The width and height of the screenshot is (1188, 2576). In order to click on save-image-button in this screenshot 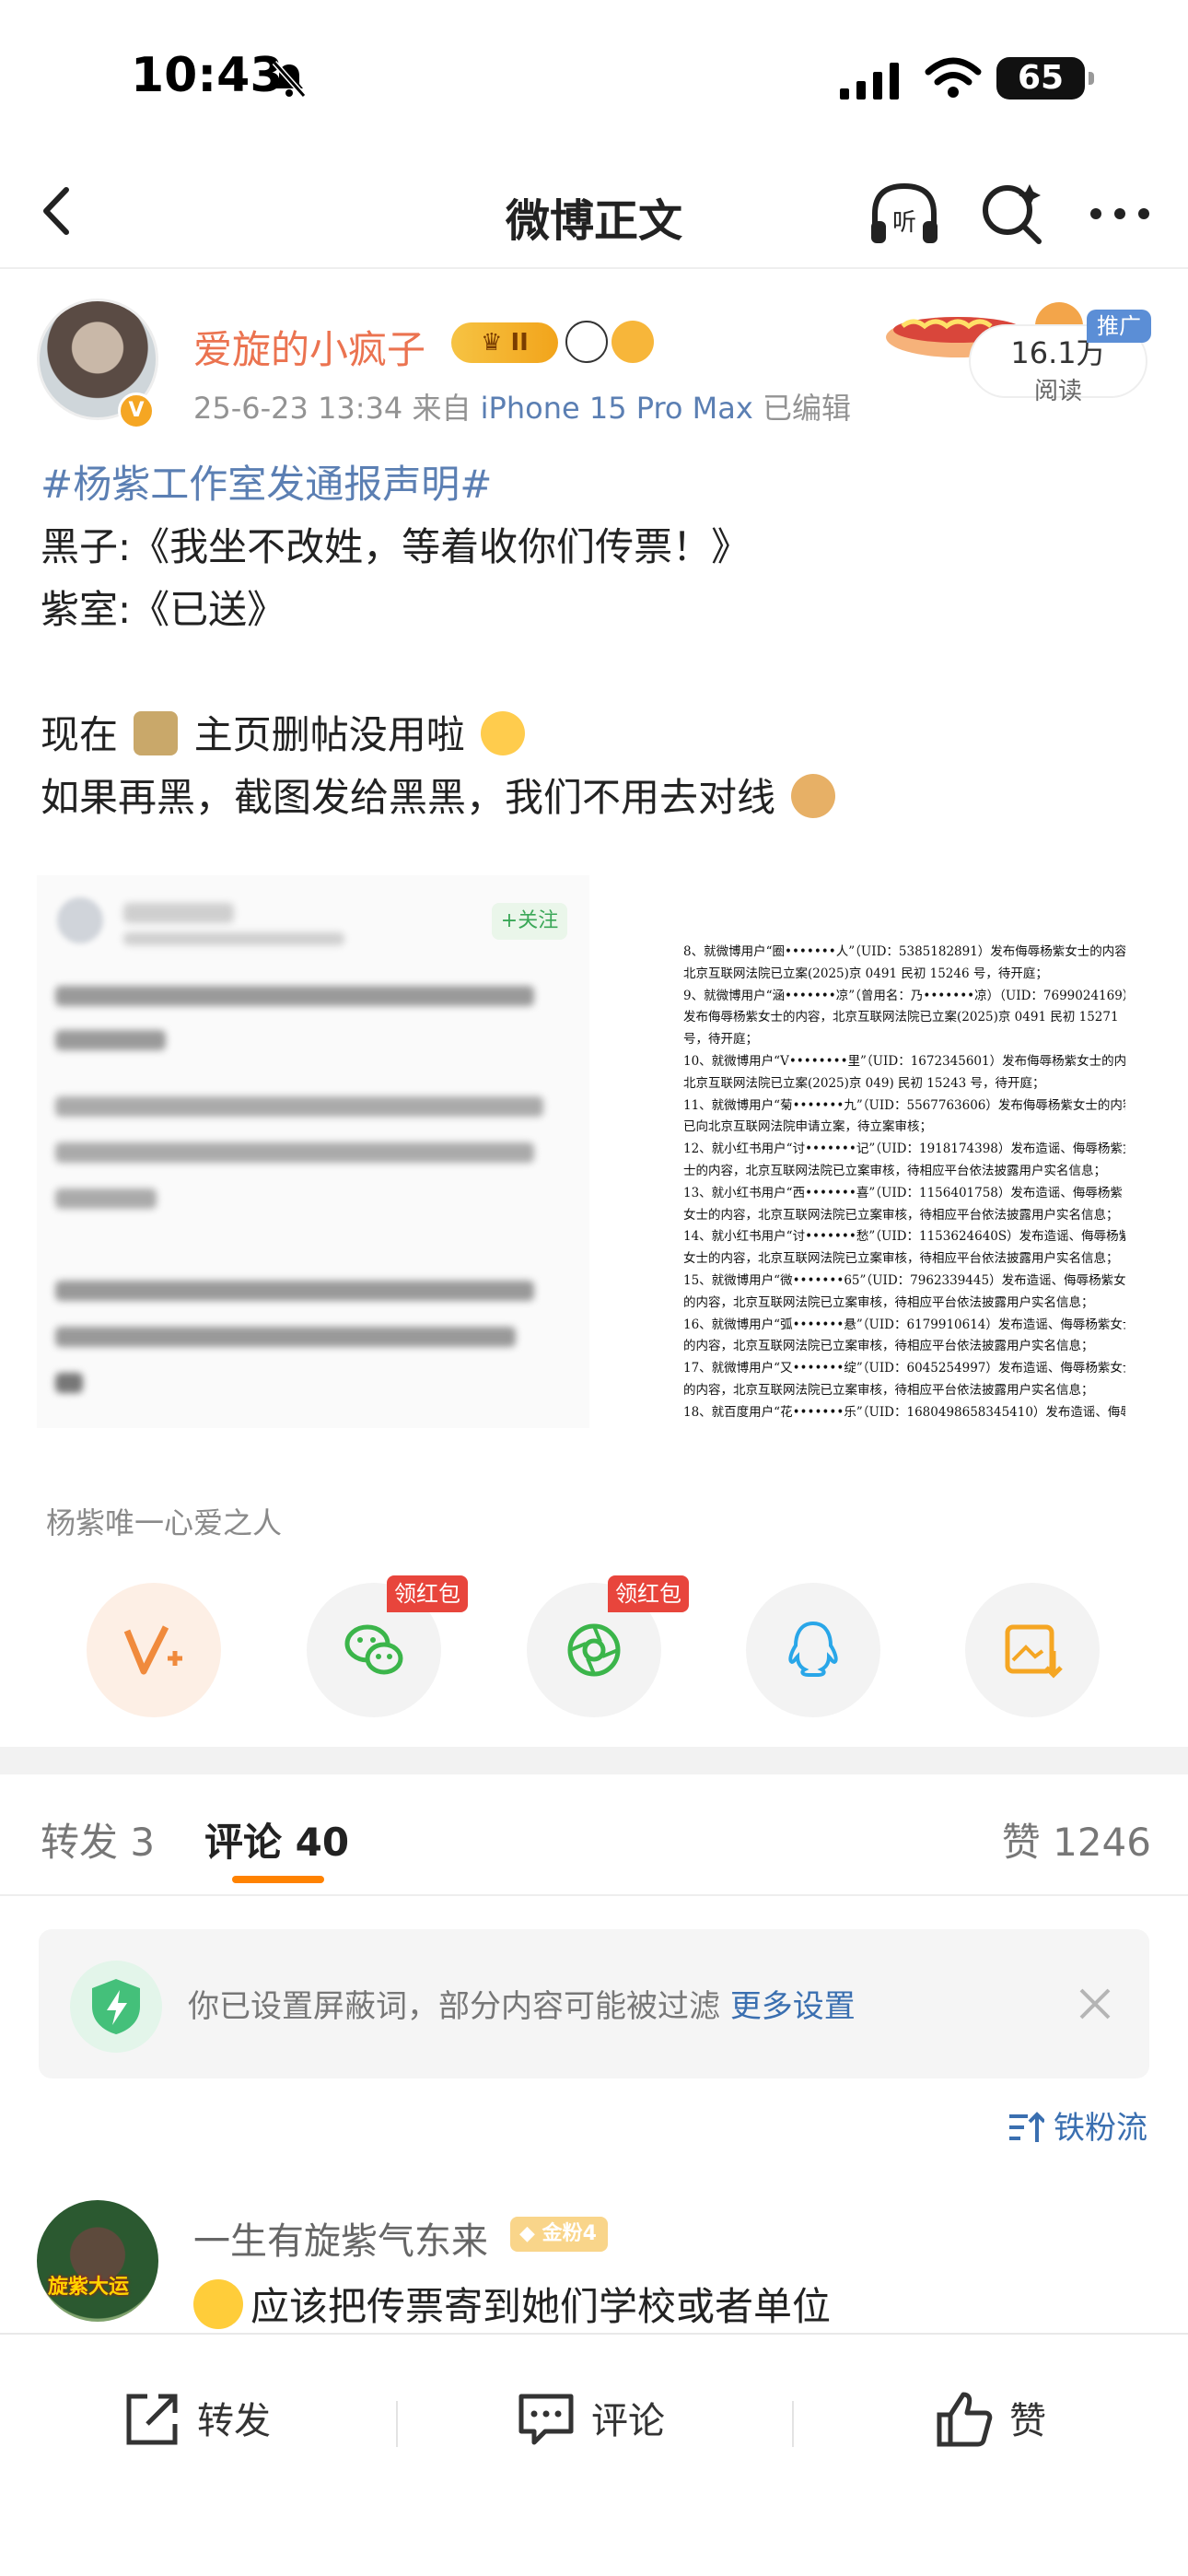, I will do `click(1032, 1650)`.